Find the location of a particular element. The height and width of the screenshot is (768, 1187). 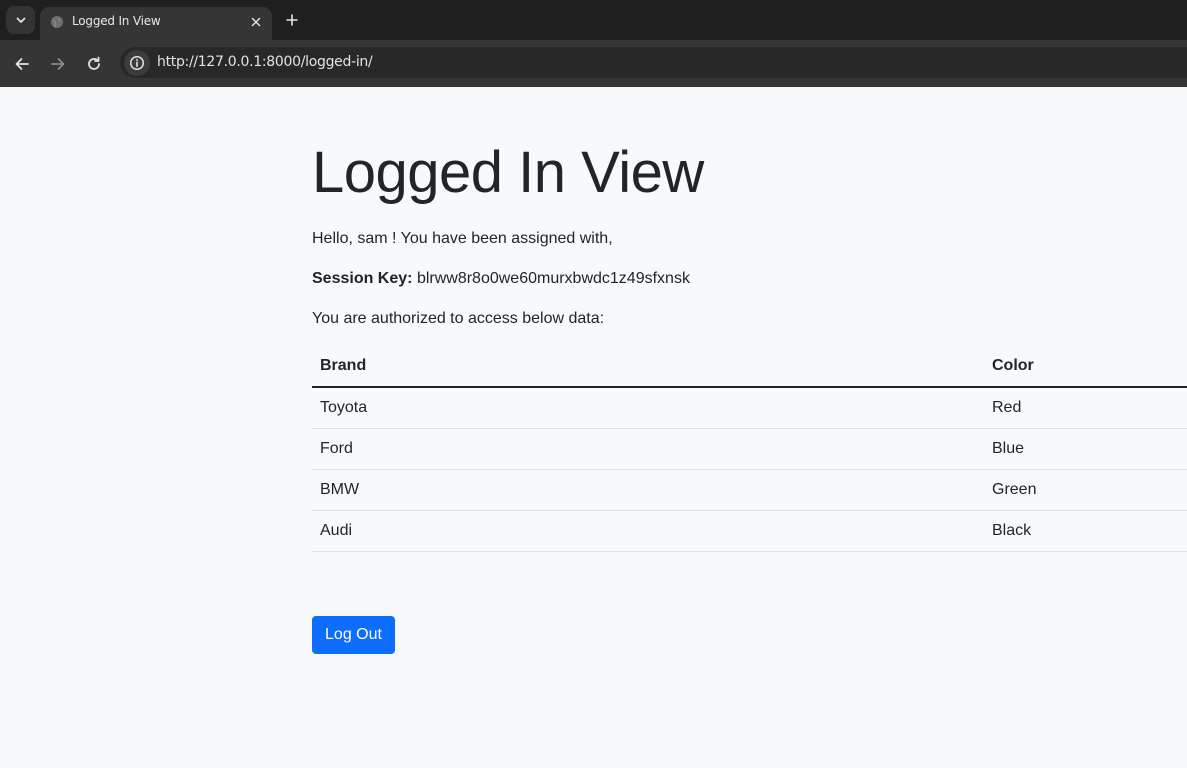

table-row: Toyota Red is located at coordinates (749, 408).